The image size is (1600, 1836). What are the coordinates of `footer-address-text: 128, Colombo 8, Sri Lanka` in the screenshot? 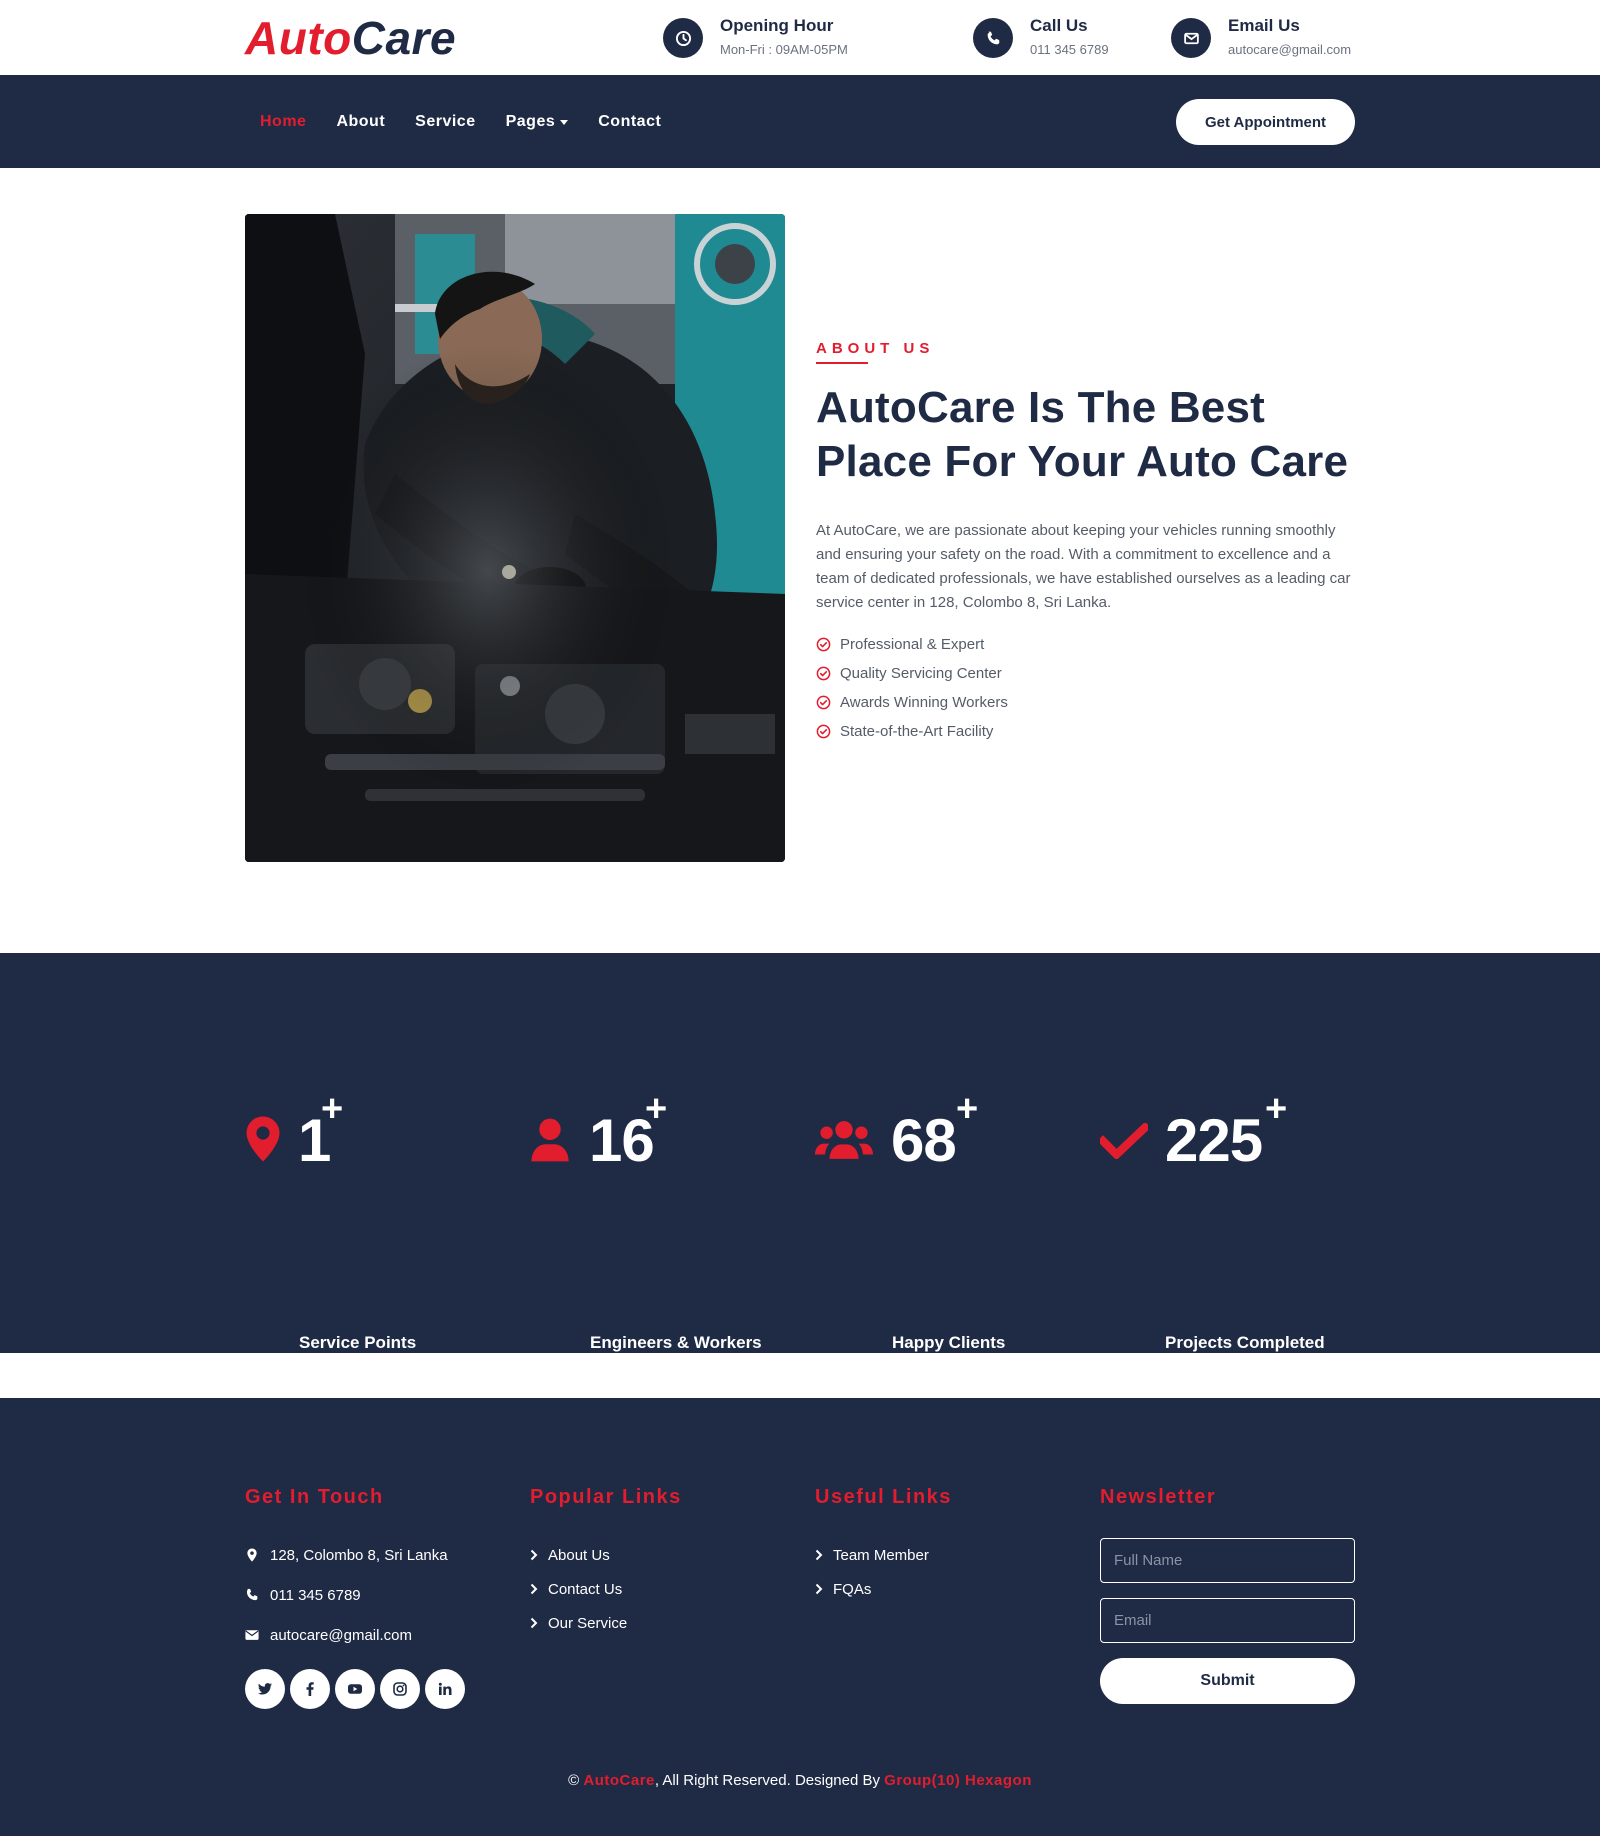 It's located at (359, 1555).